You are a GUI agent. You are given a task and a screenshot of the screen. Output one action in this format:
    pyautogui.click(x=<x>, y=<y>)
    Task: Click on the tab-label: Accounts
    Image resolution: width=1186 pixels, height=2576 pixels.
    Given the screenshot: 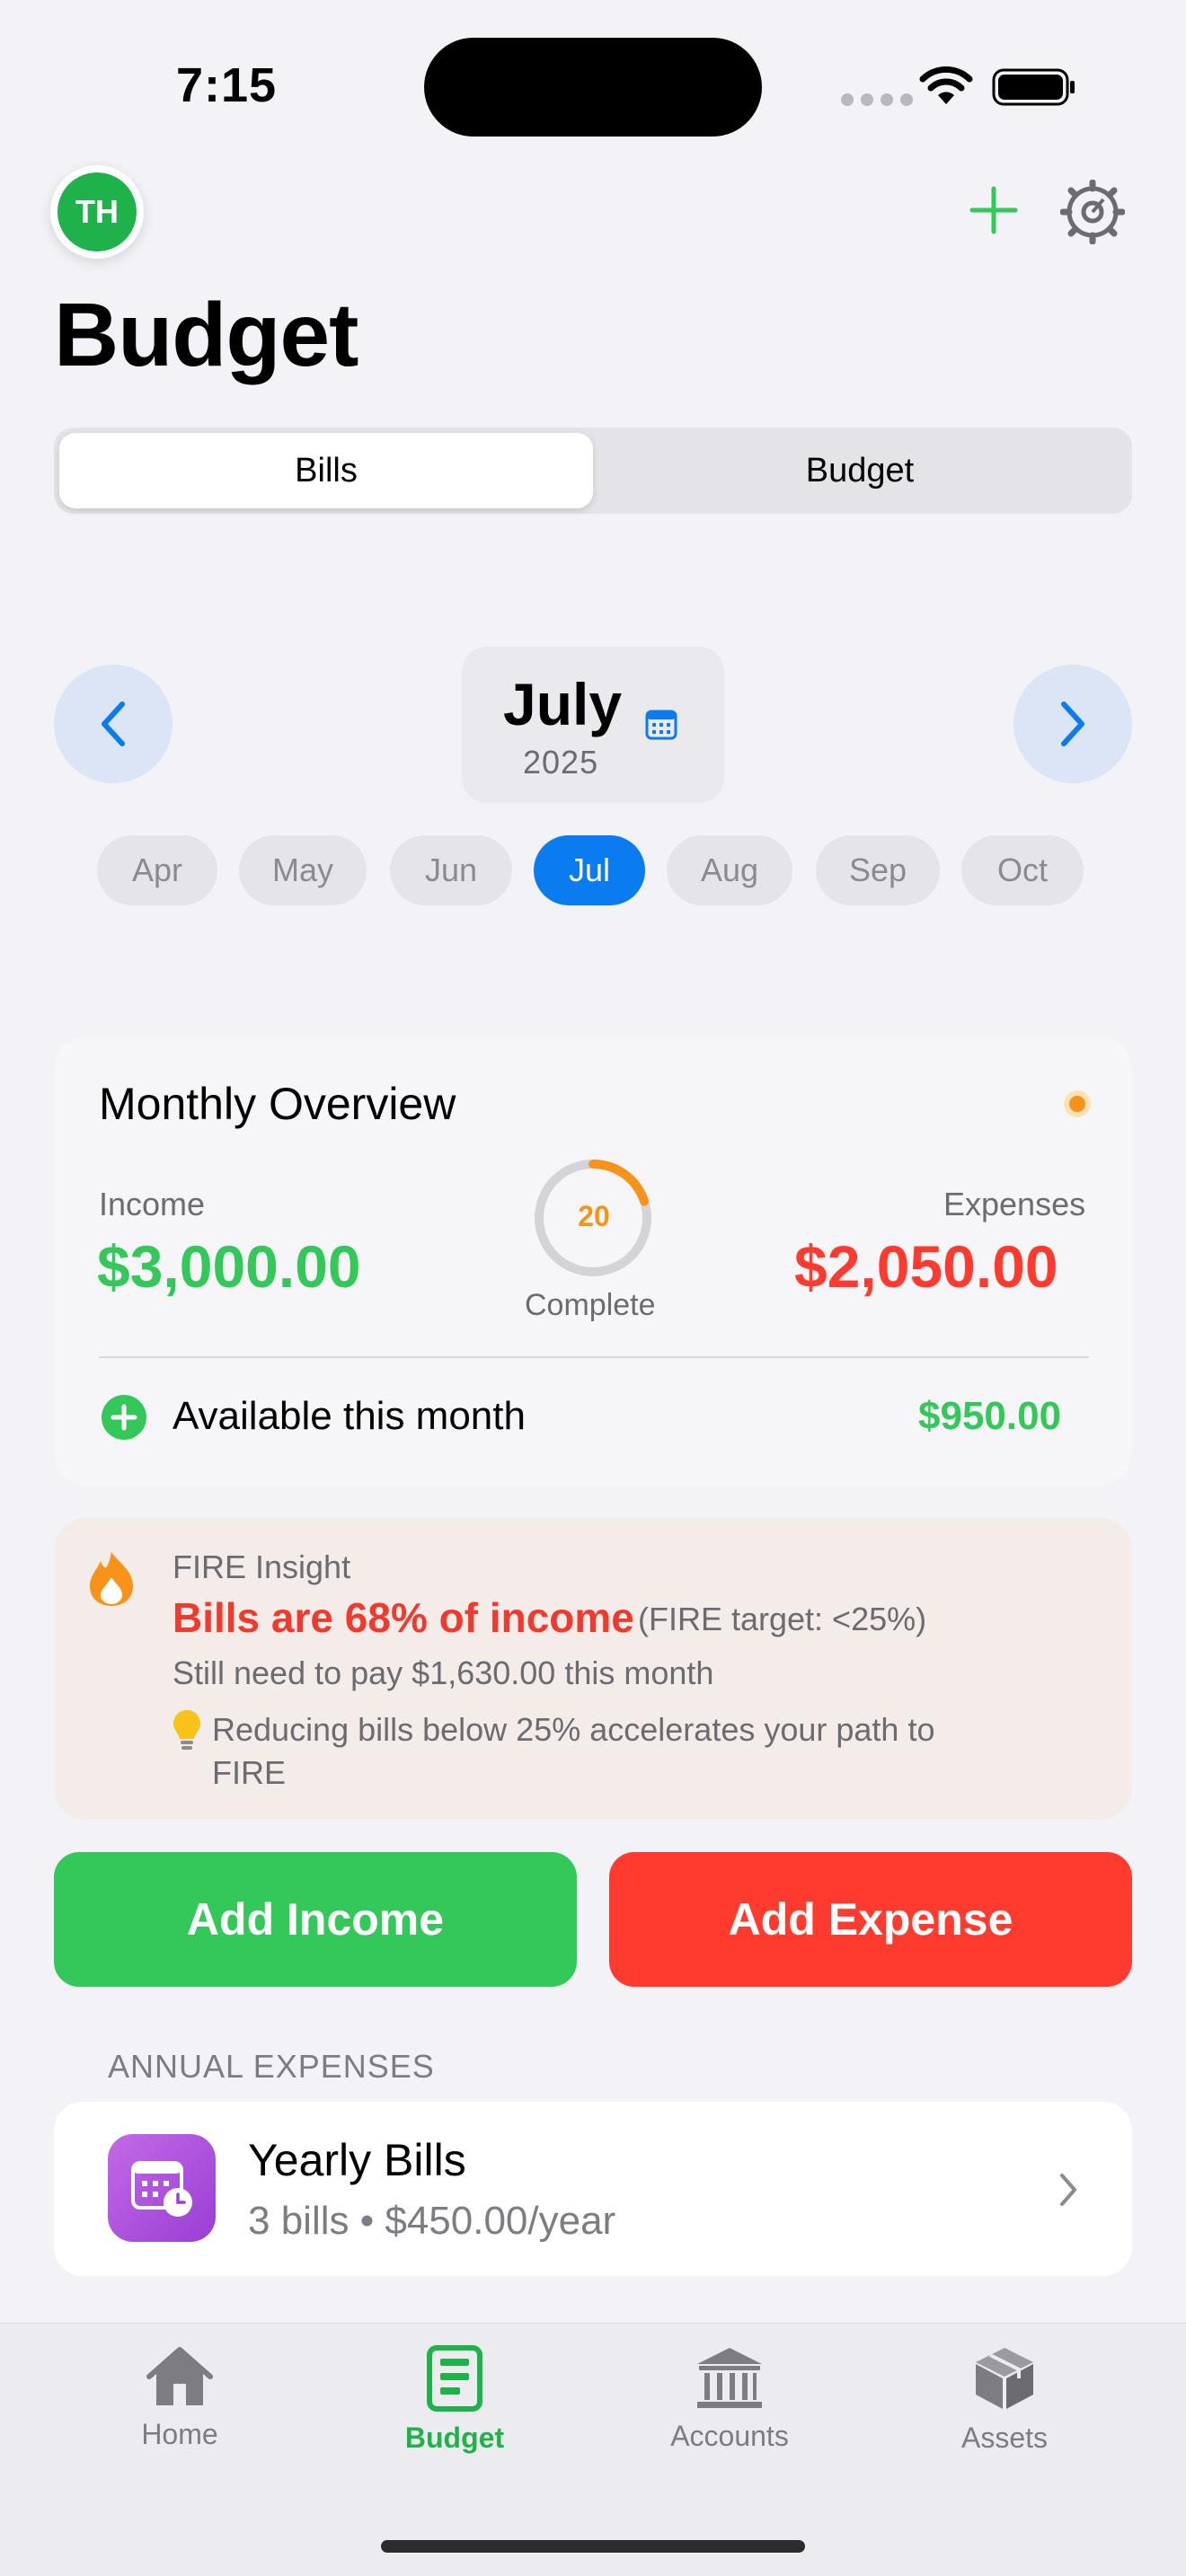 What is the action you would take?
    pyautogui.click(x=729, y=2436)
    